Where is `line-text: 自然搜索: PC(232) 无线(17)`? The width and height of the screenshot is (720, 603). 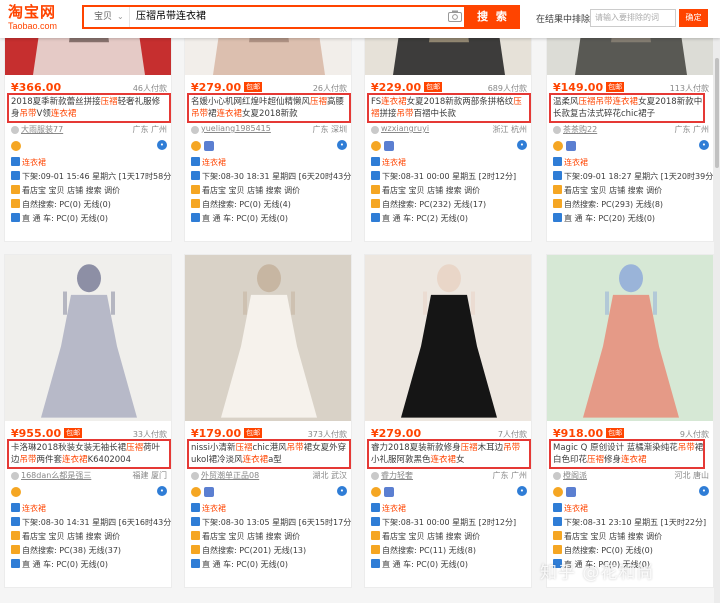 line-text: 自然搜索: PC(232) 无线(17) is located at coordinates (434, 204).